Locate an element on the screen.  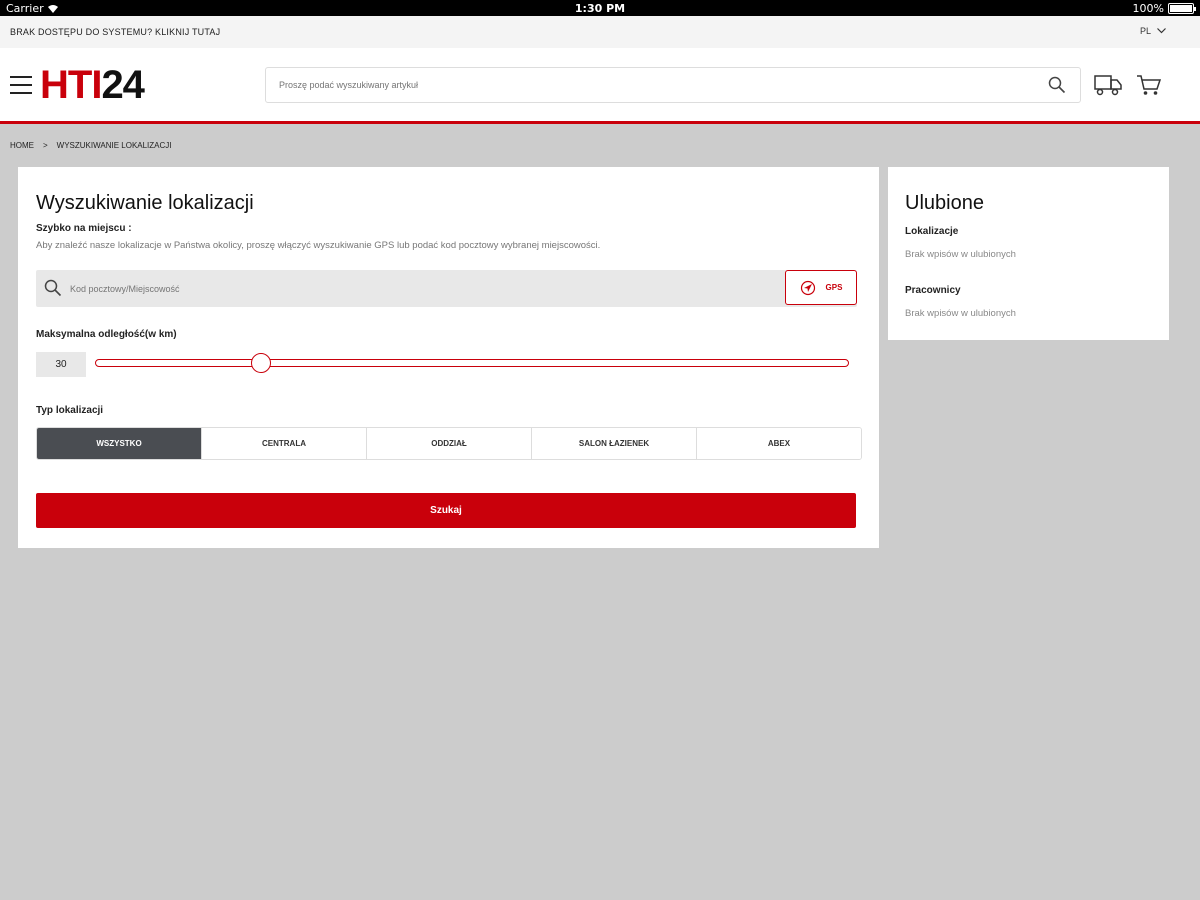
favourite-employees-empty: Brak wpisów w ulubionych is located at coordinates (960, 313).